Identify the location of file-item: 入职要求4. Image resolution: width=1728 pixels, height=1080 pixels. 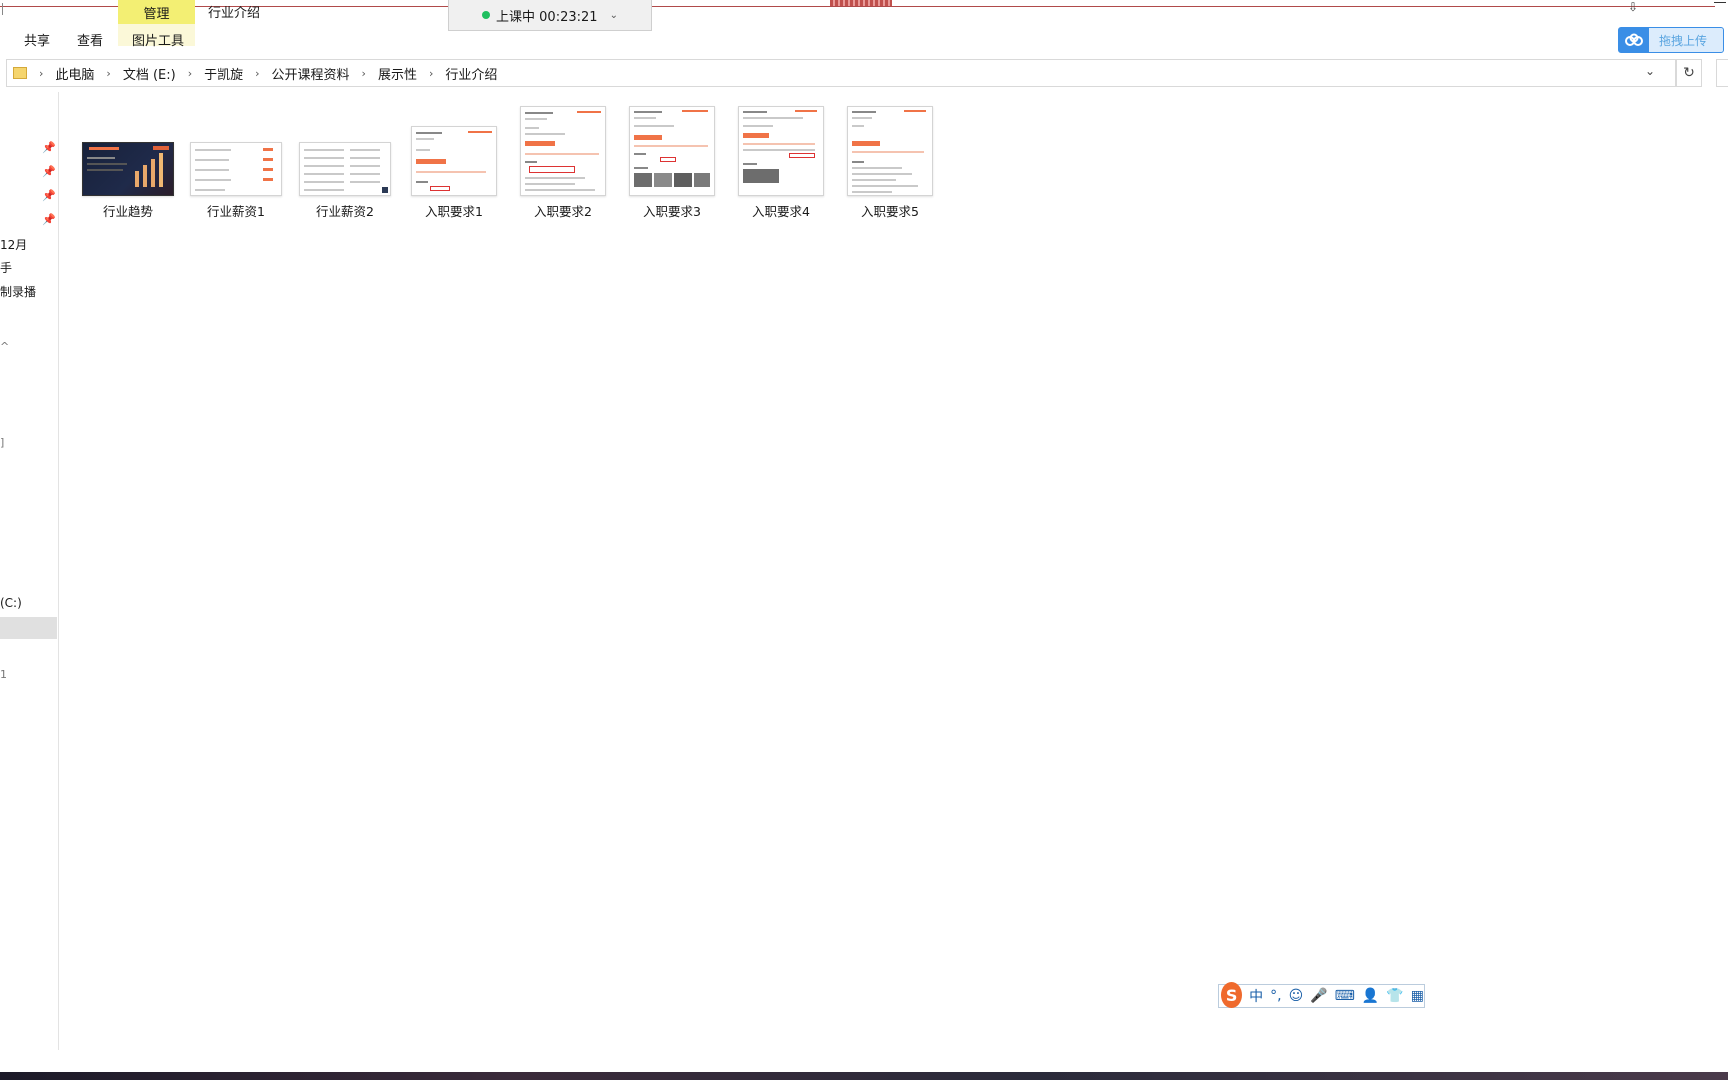
(781, 162).